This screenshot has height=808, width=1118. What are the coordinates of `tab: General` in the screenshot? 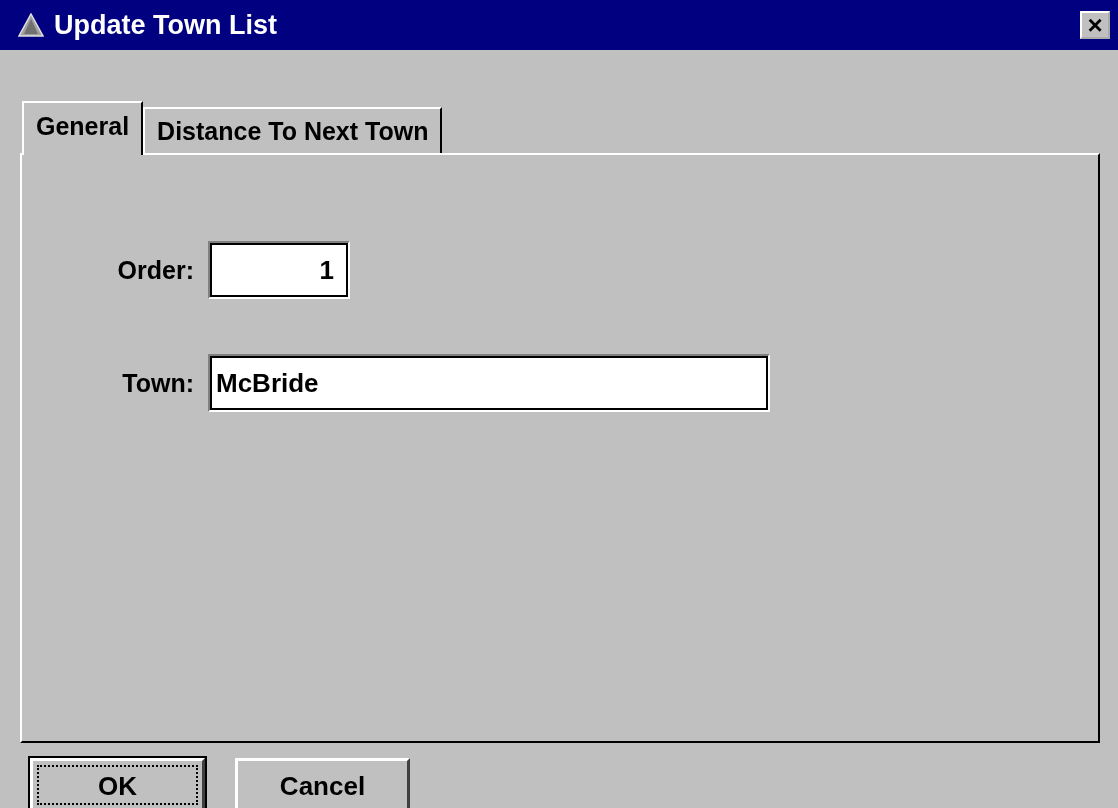 It's located at (83, 128).